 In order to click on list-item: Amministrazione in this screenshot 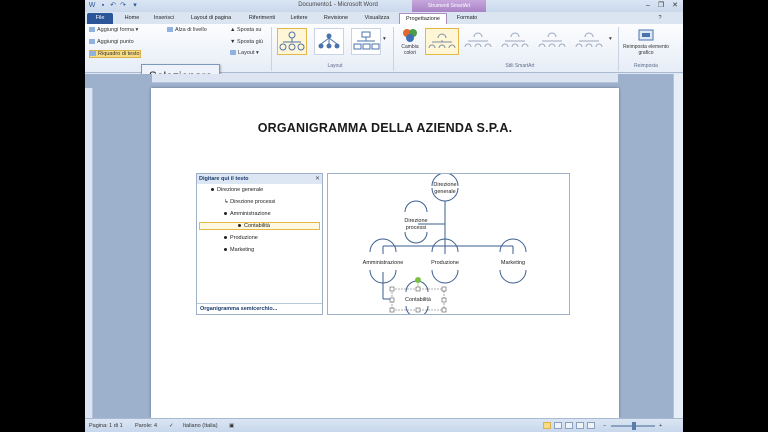, I will do `click(247, 214)`.